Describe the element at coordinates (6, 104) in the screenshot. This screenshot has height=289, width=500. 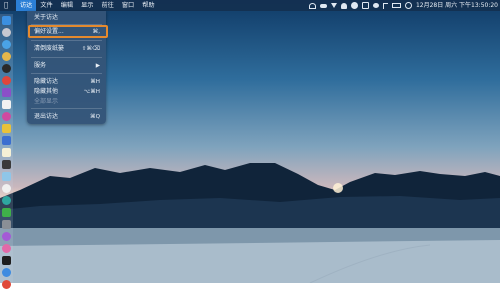
I see `calendar-icon` at that location.